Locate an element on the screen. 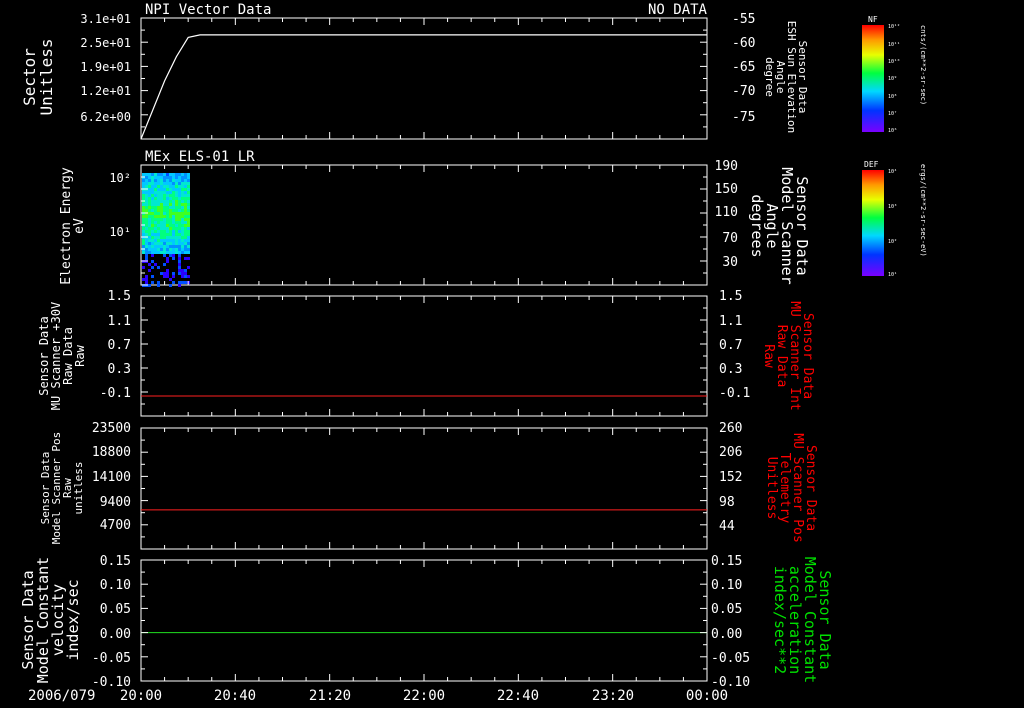 The image size is (1024, 708). left-axis-labels: 0.15 0.10 0.05 0.00 -0.05 -0.10 is located at coordinates (111, 622).